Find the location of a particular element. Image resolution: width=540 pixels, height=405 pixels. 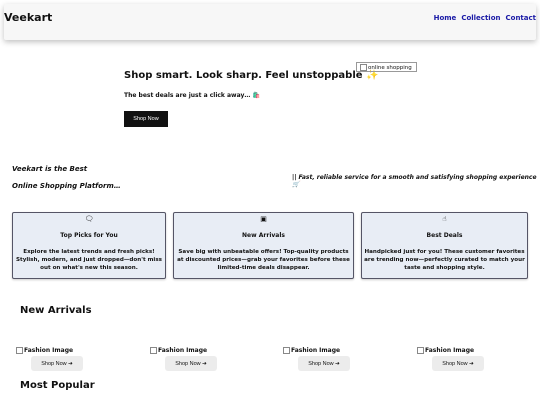

feature-title: Top Picks for You is located at coordinates (89, 235).